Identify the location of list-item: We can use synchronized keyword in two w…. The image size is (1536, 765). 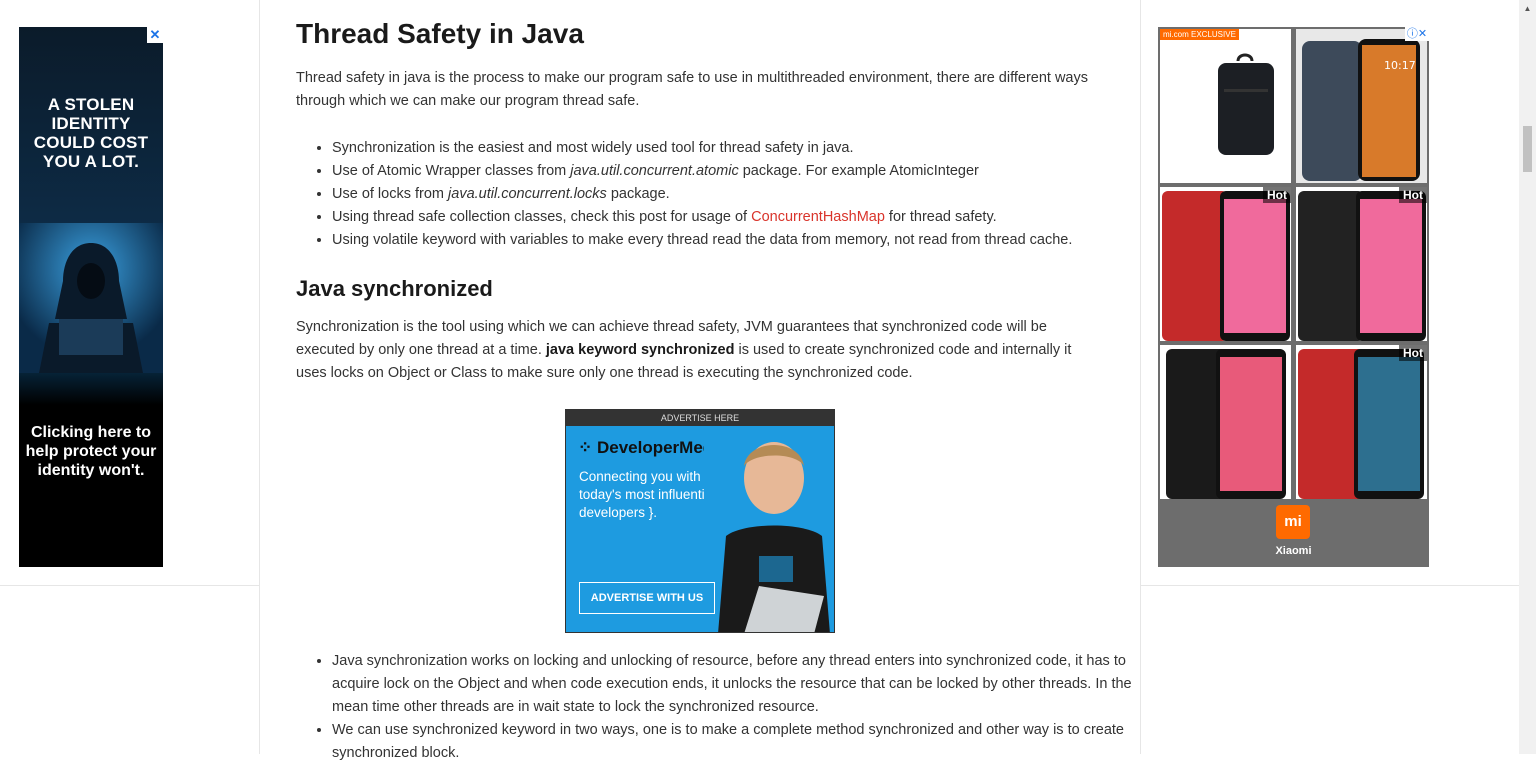
(737, 742).